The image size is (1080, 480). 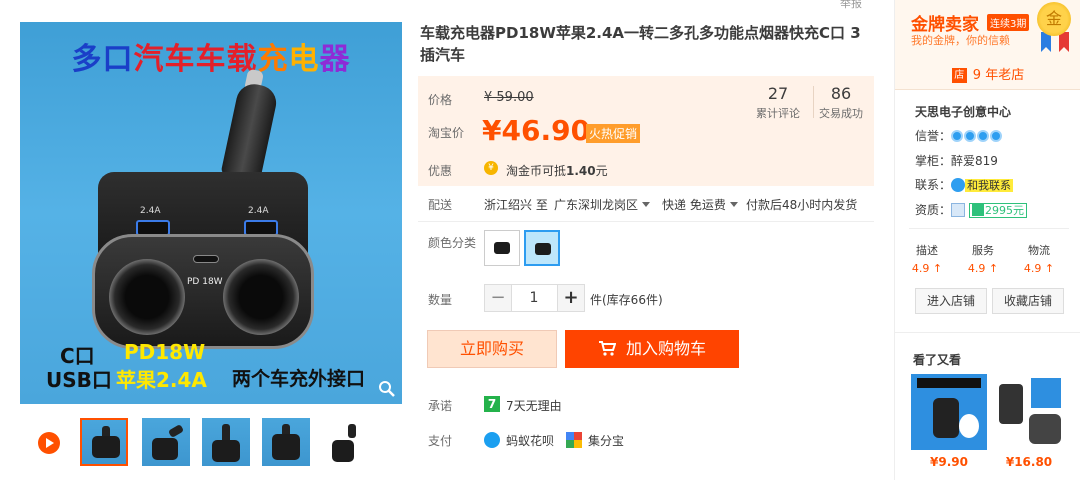 I want to click on sales-stat: 86 交易成功, so click(x=841, y=102).